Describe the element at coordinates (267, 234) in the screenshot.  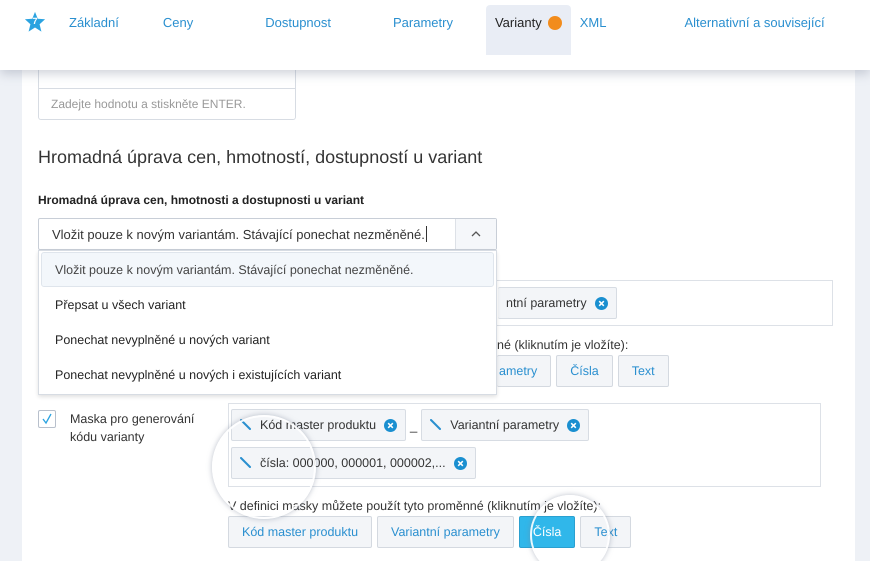
I see `select-field: Vložit pouze k novým variantám. Stávající ponechat nezměněné.` at that location.